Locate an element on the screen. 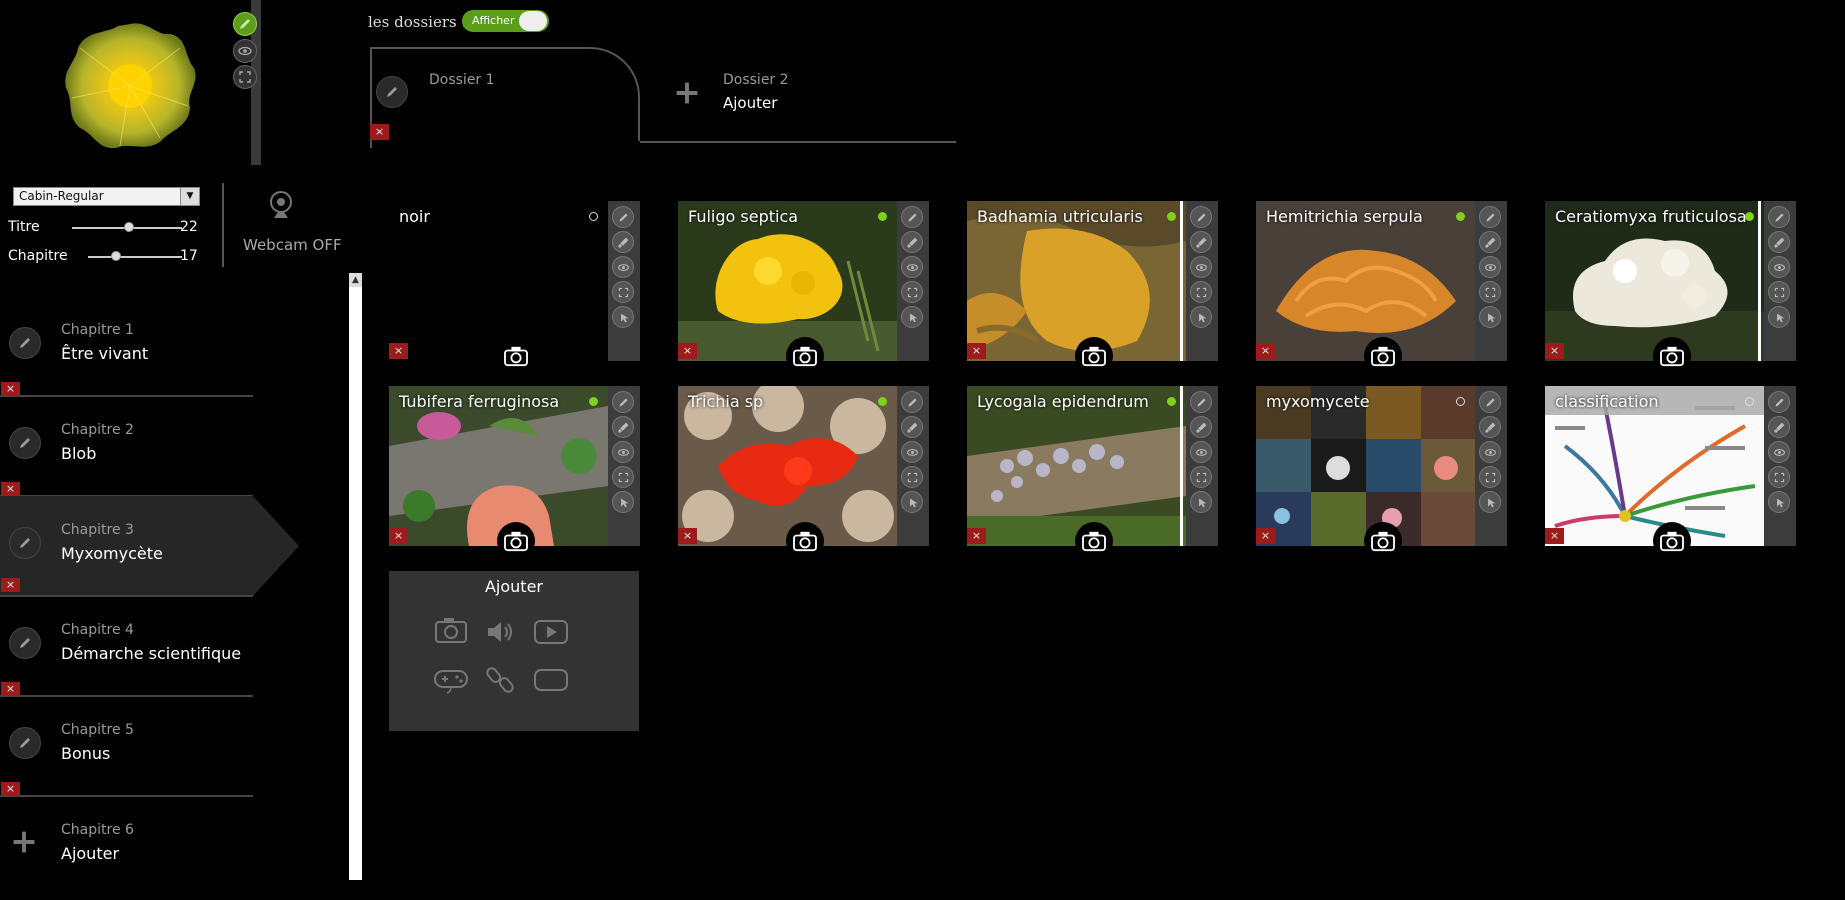  scrollbar: ▲ is located at coordinates (355, 576).